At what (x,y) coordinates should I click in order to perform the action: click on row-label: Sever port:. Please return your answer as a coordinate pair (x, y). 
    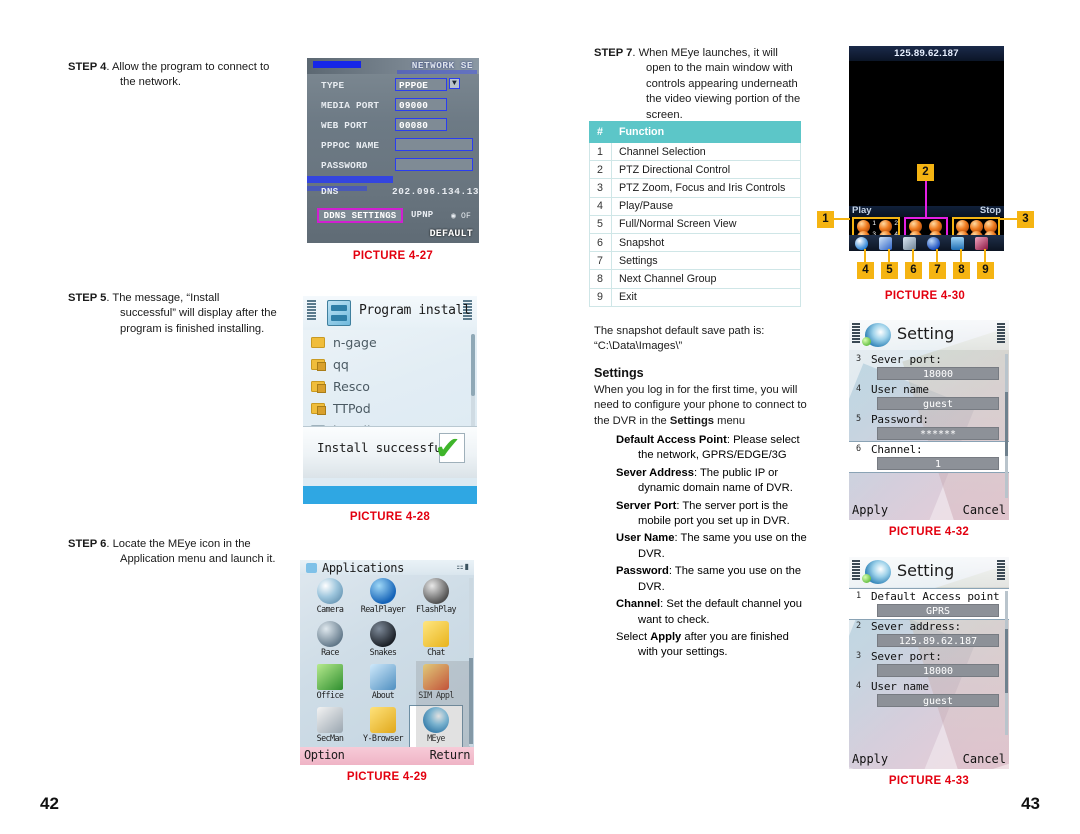
    Looking at the image, I should click on (906, 656).